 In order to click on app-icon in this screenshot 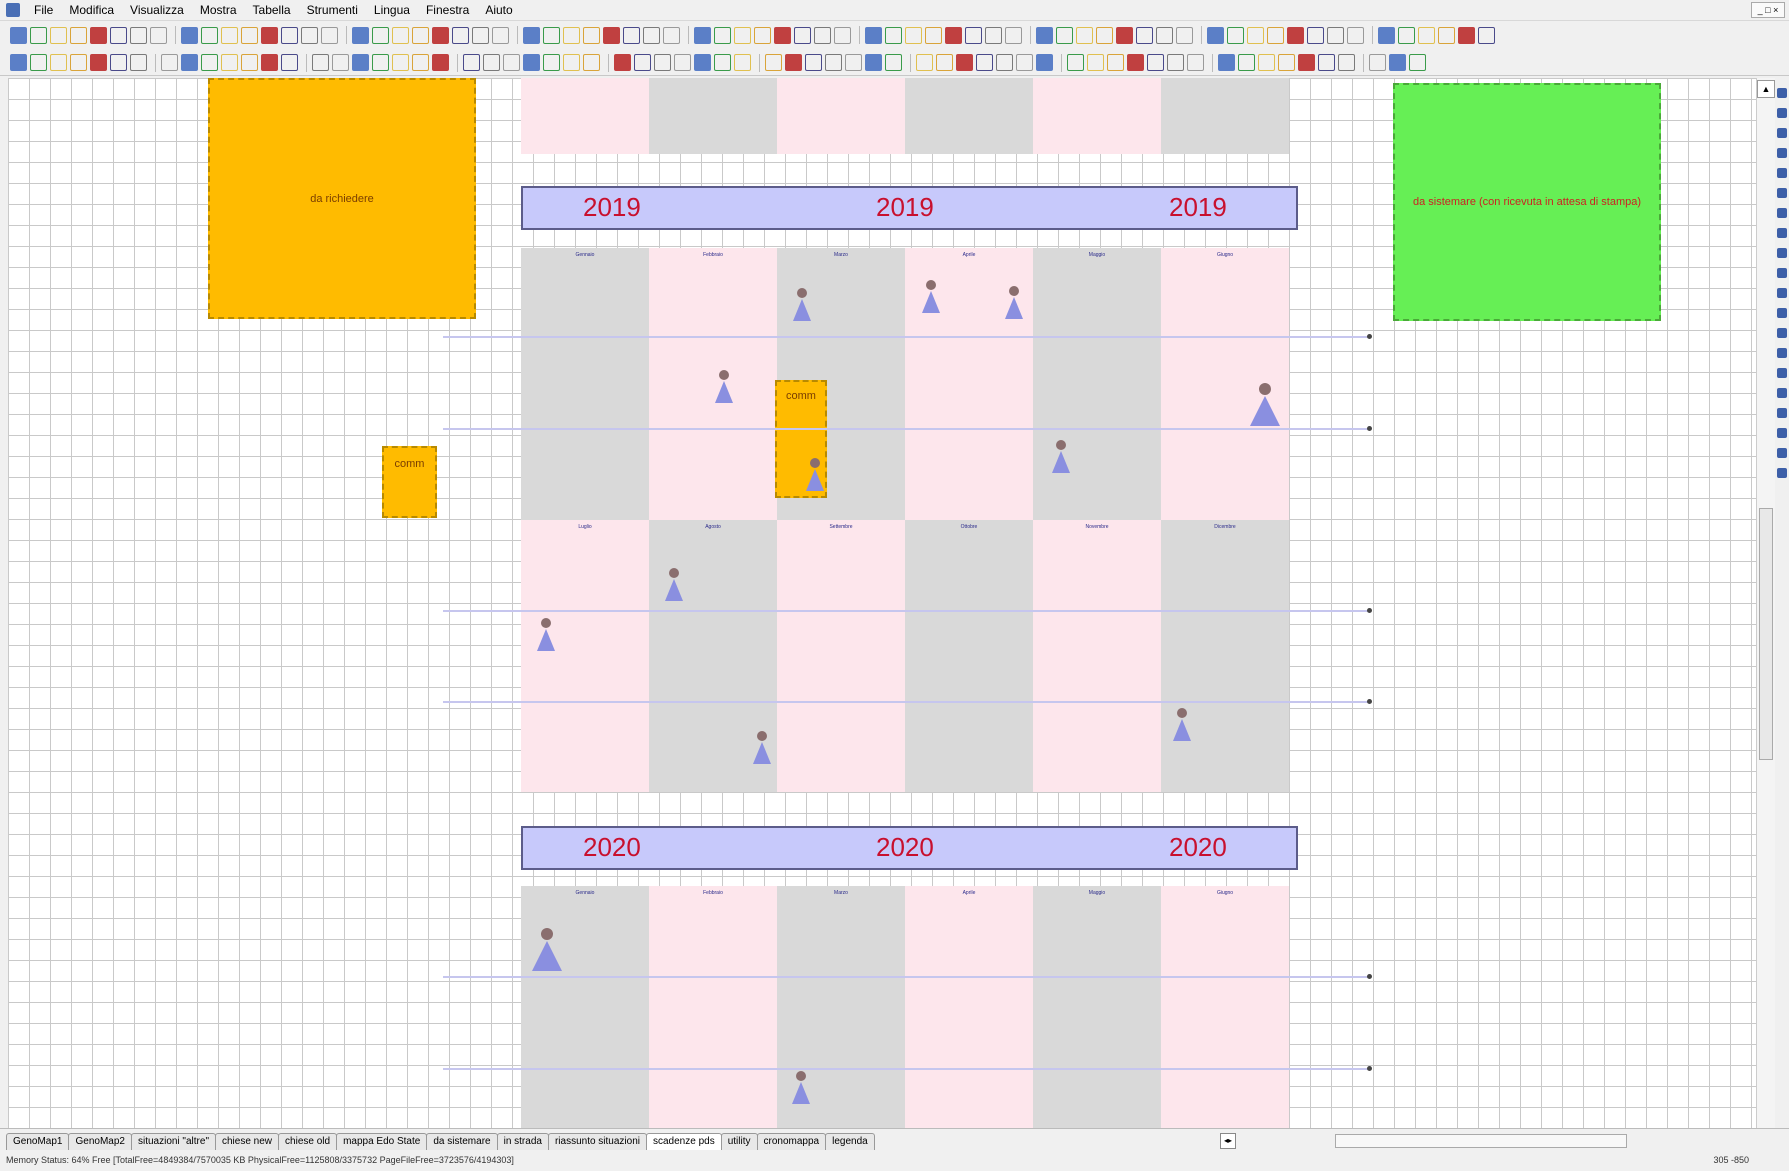, I will do `click(13, 10)`.